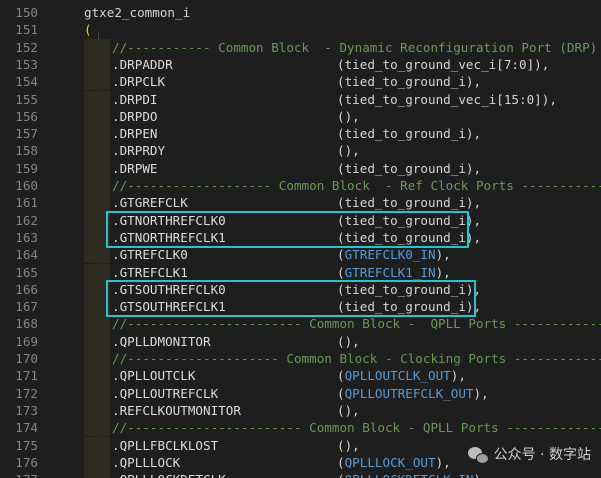 The width and height of the screenshot is (601, 478). I want to click on code-line: 156 .DRPDO (),, so click(300, 116).